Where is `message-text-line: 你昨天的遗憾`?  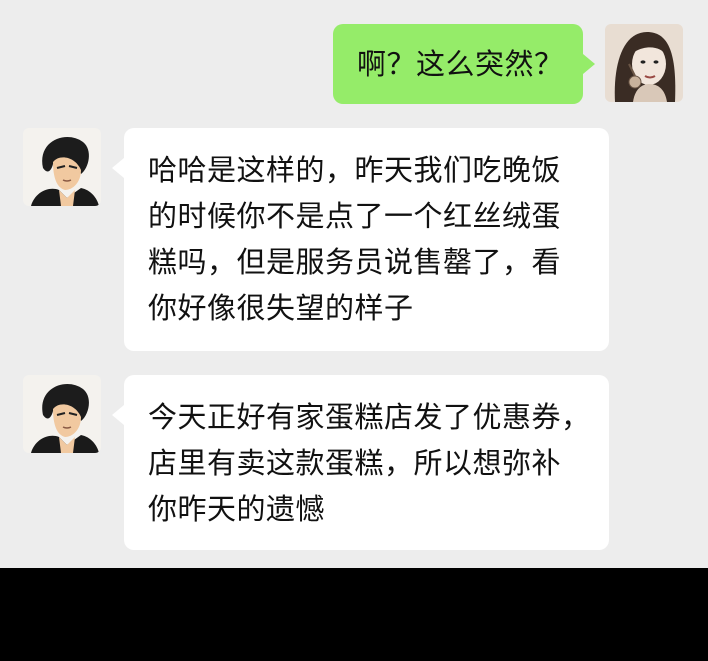 message-text-line: 你昨天的遗憾 is located at coordinates (237, 509).